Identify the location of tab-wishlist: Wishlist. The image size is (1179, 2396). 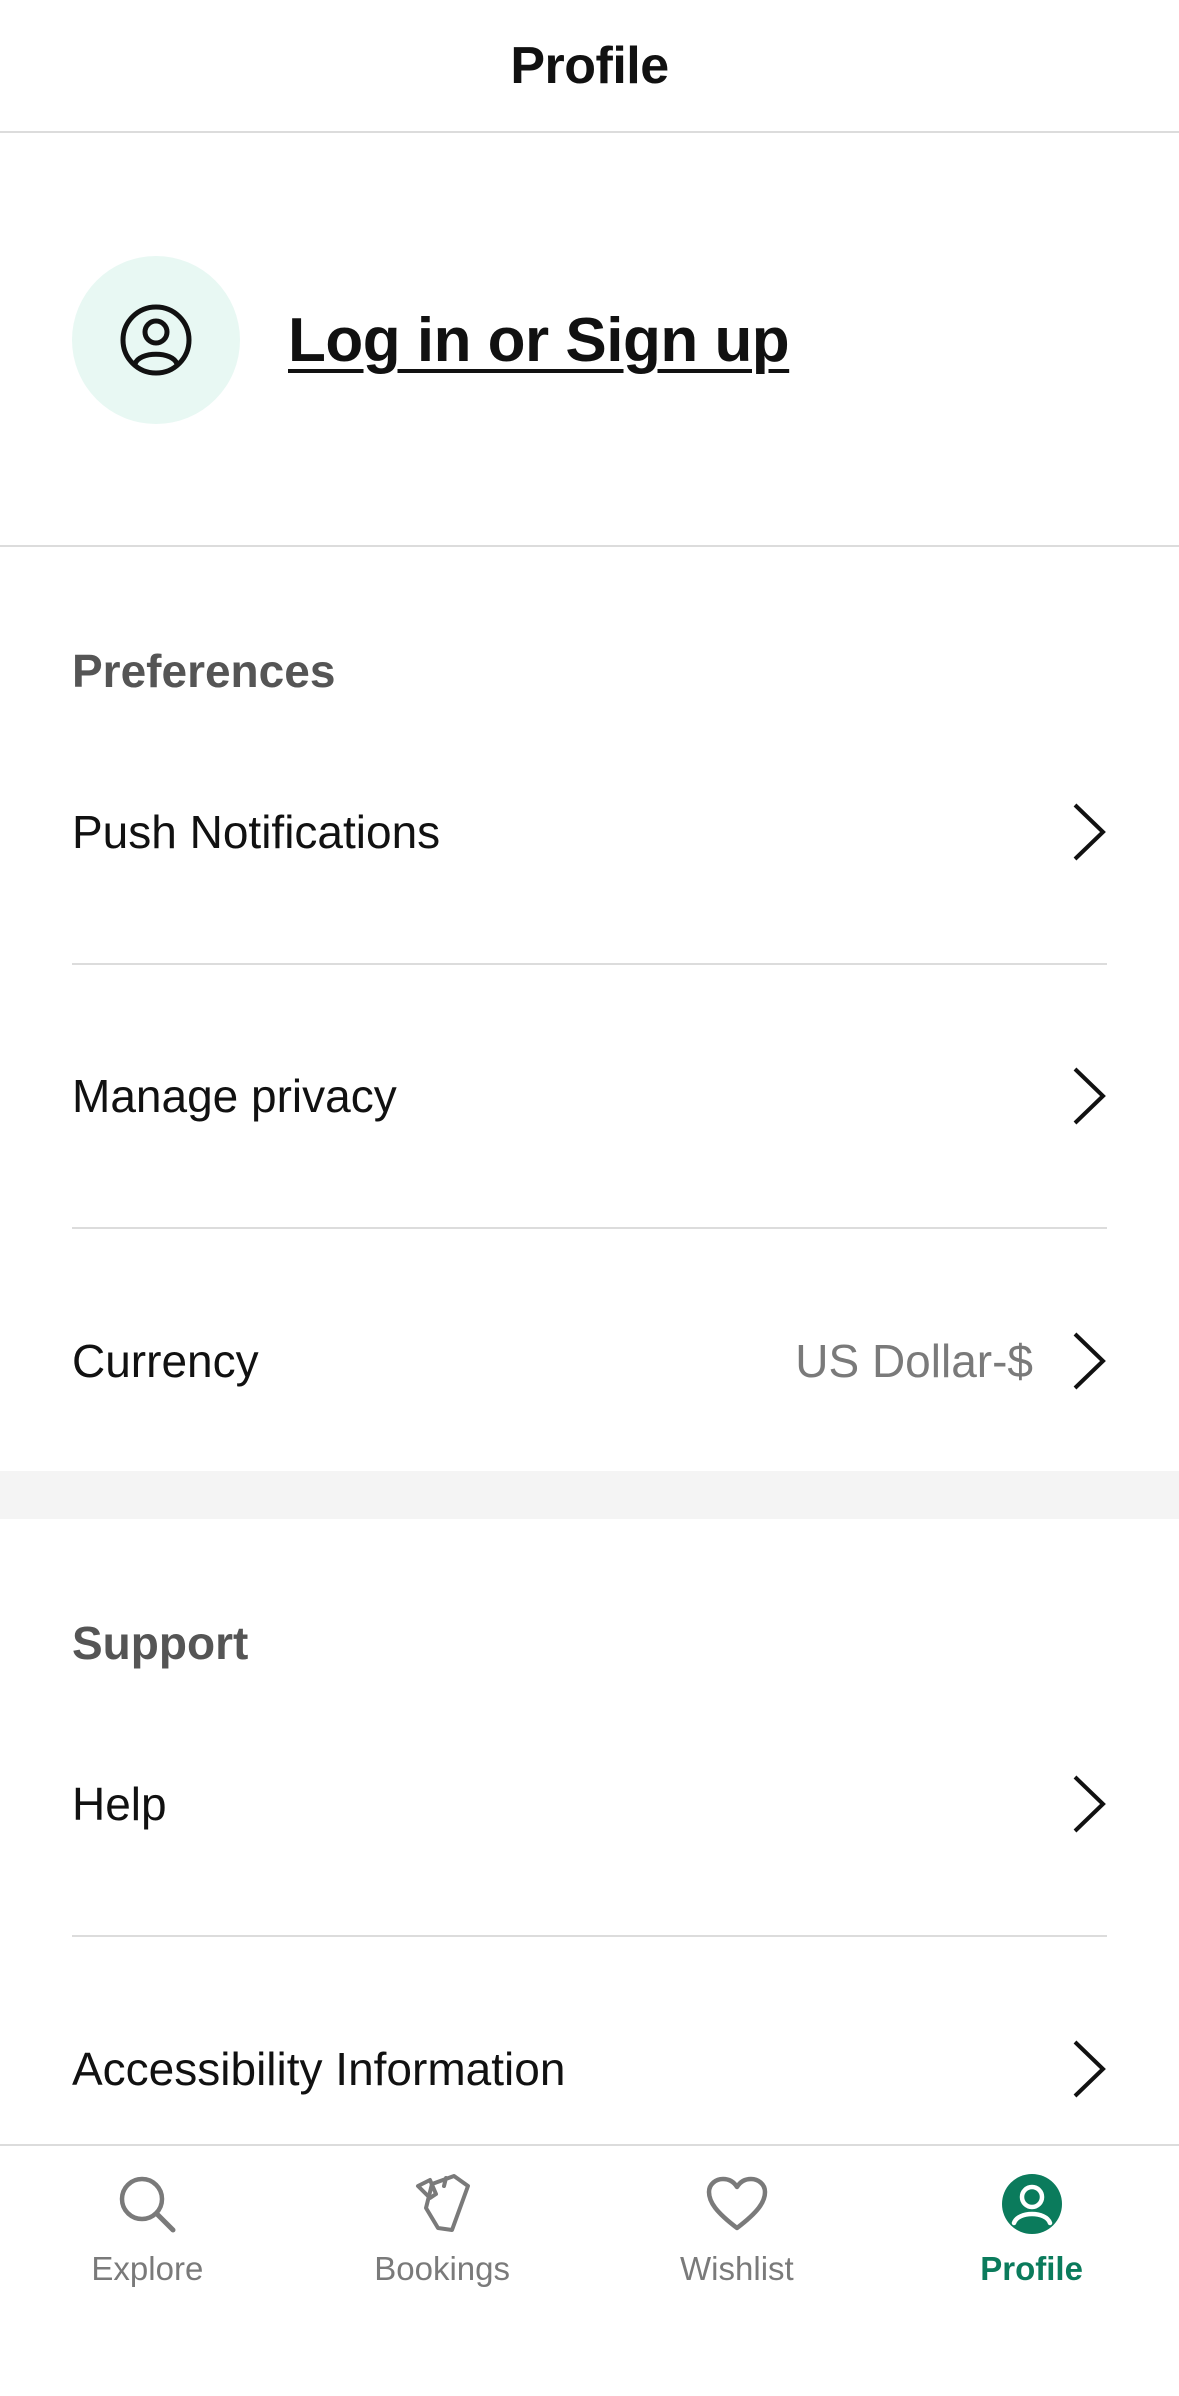
(737, 2271).